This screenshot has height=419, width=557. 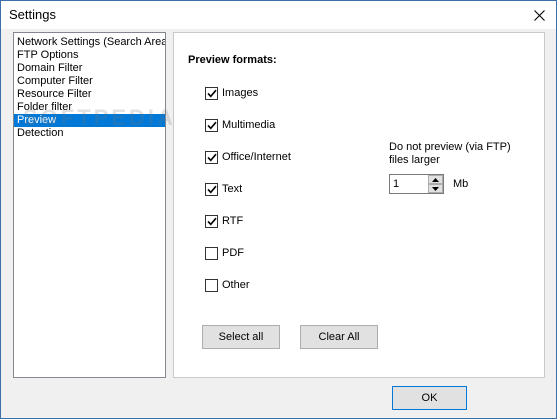 I want to click on checkbox-label: Text, so click(x=232, y=189).